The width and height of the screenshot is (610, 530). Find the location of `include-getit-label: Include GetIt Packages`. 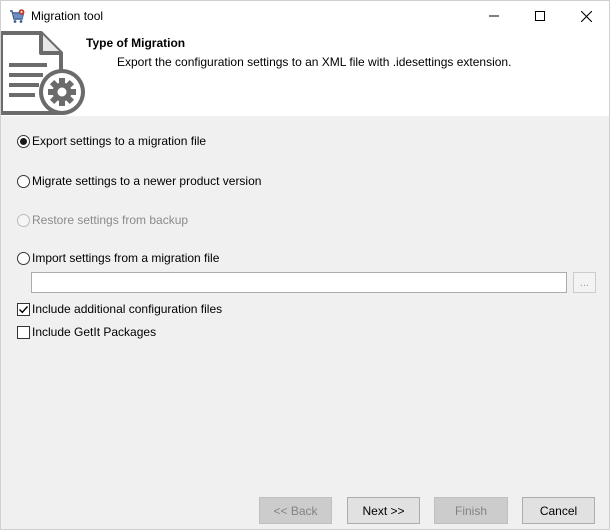

include-getit-label: Include GetIt Packages is located at coordinates (94, 332).